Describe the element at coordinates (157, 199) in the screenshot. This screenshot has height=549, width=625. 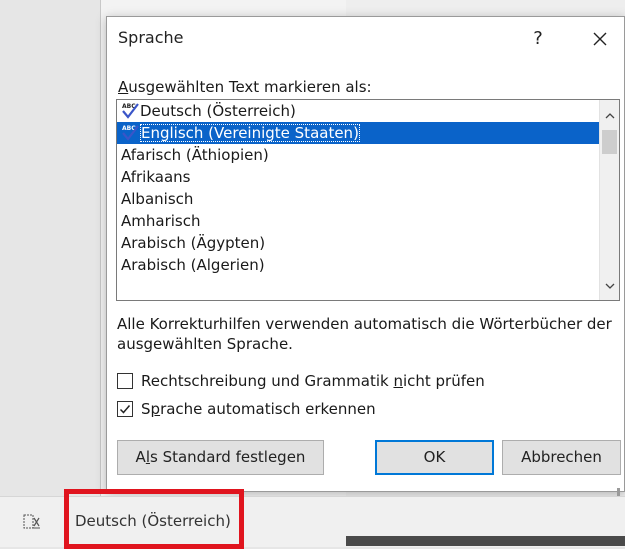
I see `language-list-item-label: Albanisch` at that location.